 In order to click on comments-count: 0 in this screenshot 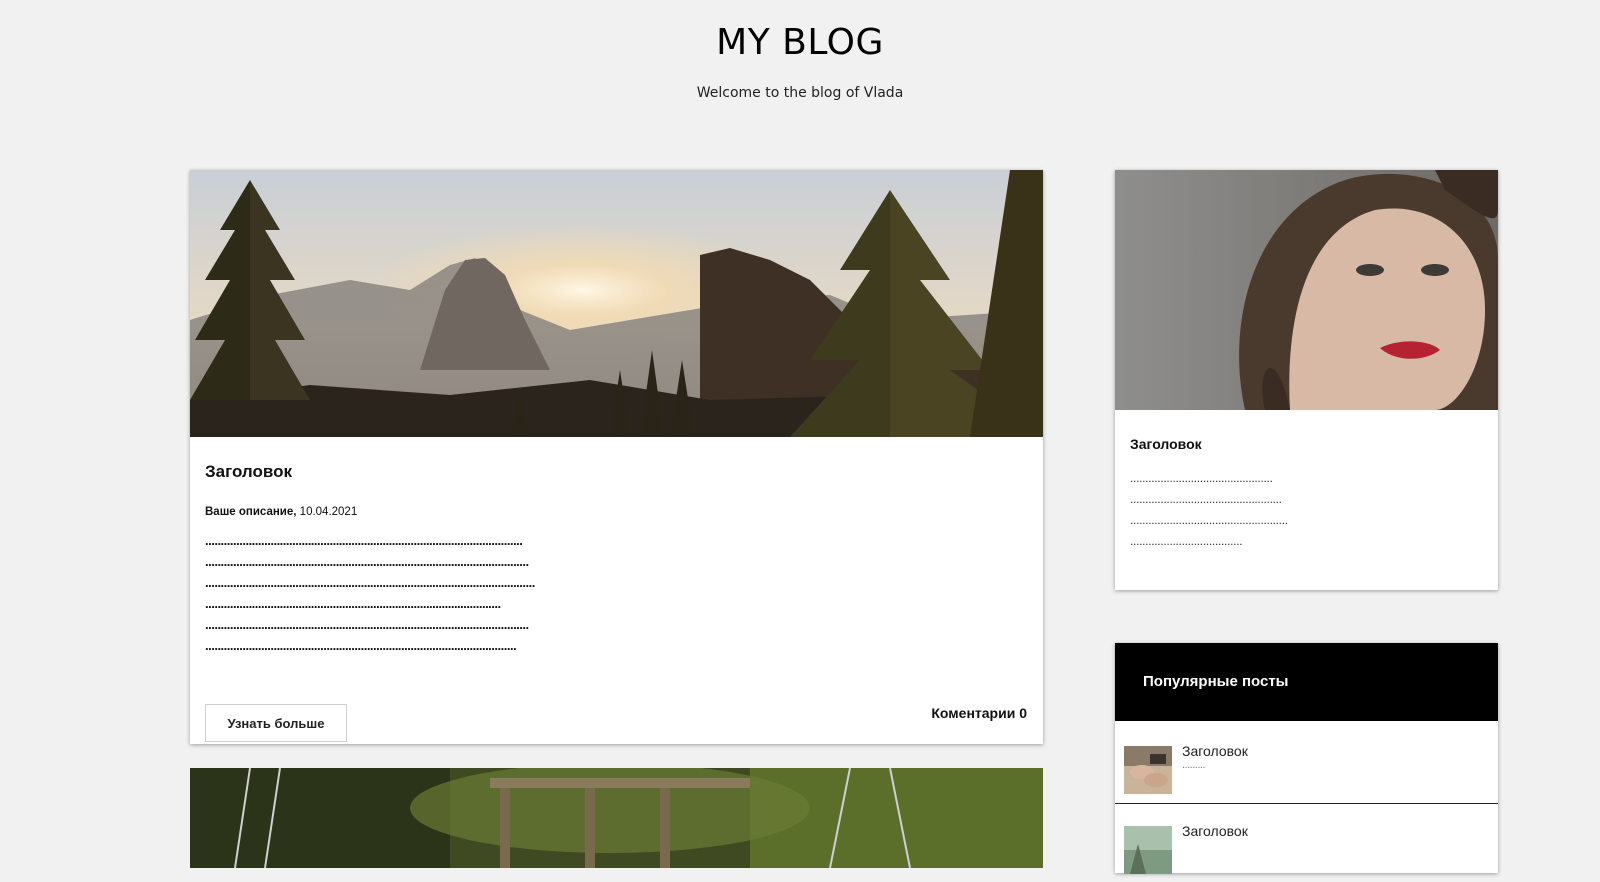, I will do `click(1023, 713)`.